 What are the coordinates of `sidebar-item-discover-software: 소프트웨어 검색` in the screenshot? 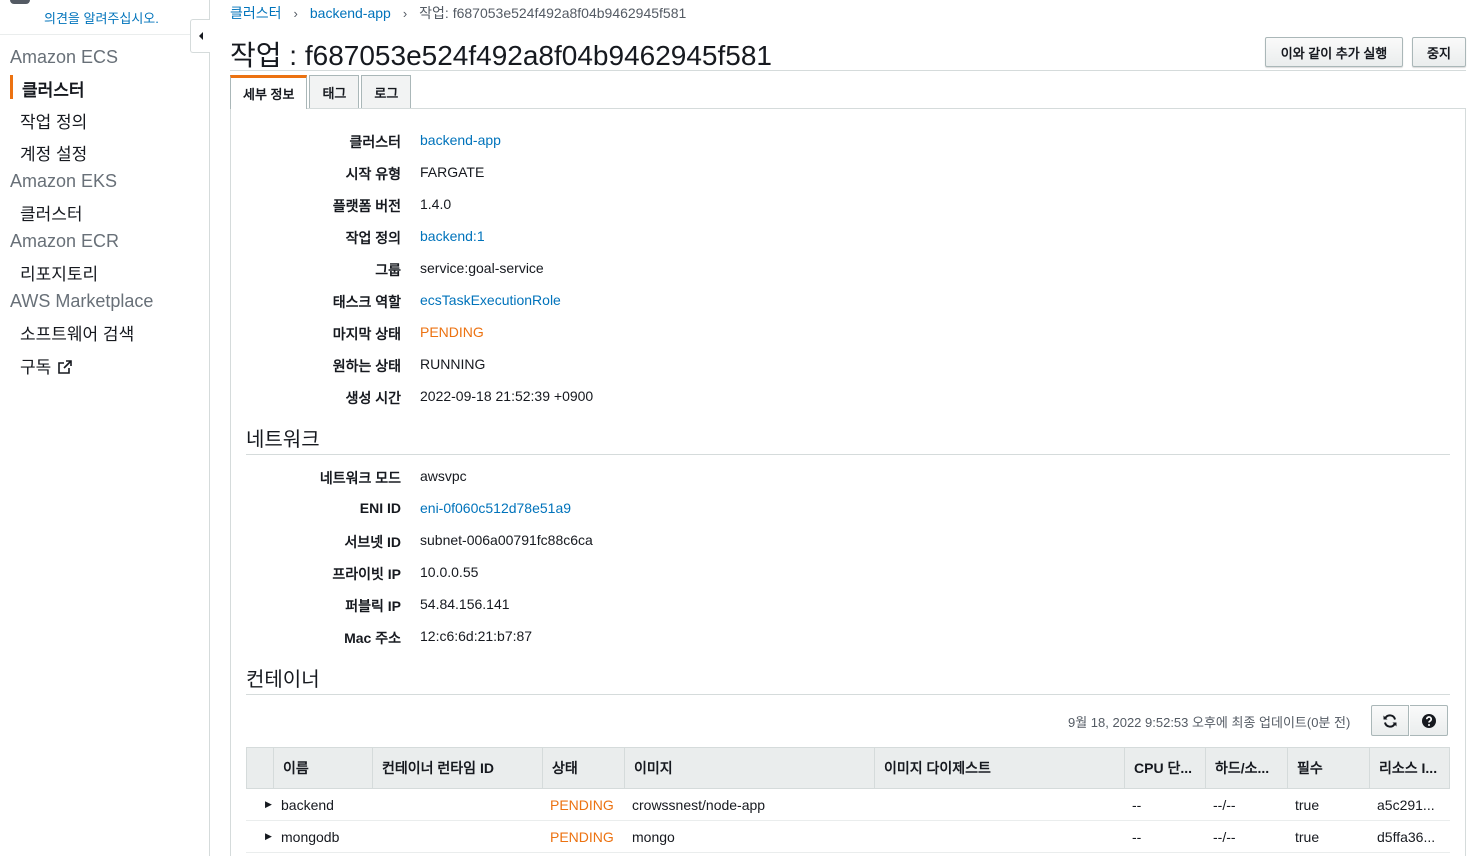 It's located at (77, 332).